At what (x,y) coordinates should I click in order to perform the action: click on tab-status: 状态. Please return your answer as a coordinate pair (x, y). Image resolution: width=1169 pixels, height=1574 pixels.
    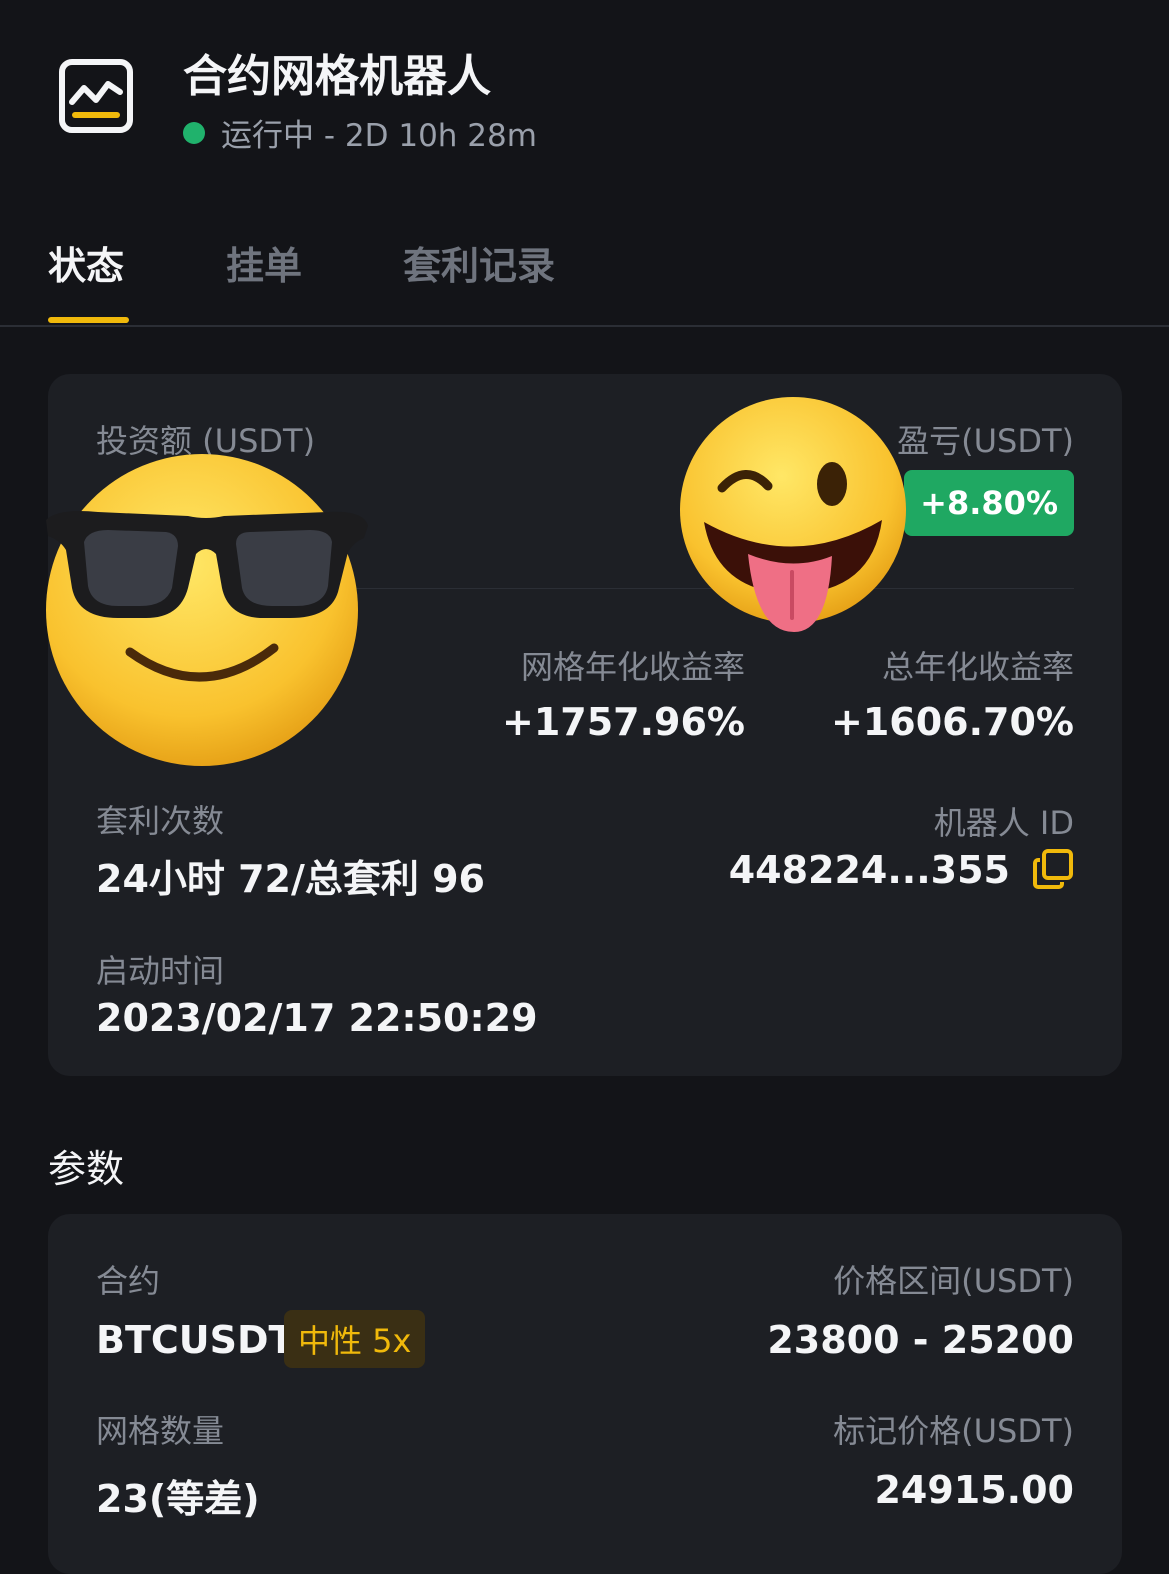
    Looking at the image, I should click on (86, 262).